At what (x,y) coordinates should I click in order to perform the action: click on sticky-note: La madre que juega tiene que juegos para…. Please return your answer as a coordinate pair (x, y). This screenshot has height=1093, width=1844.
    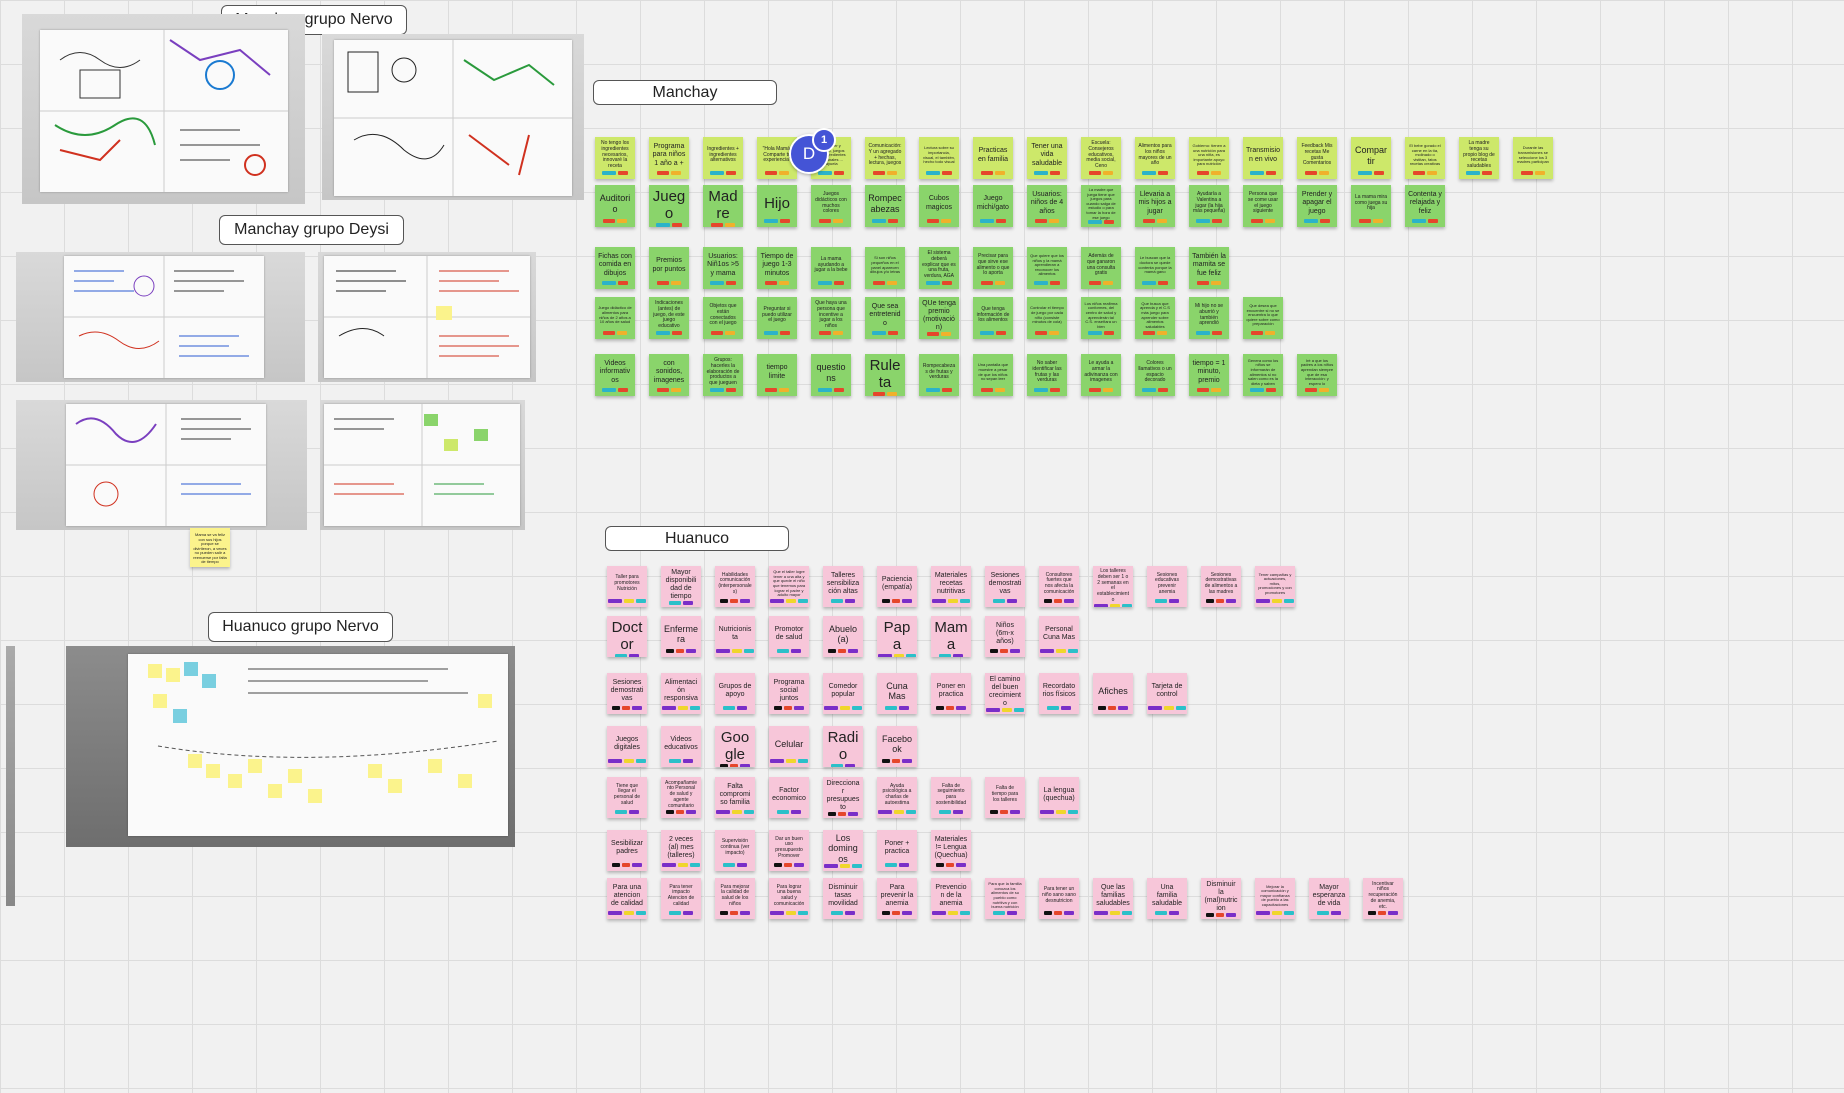
    Looking at the image, I should click on (1101, 206).